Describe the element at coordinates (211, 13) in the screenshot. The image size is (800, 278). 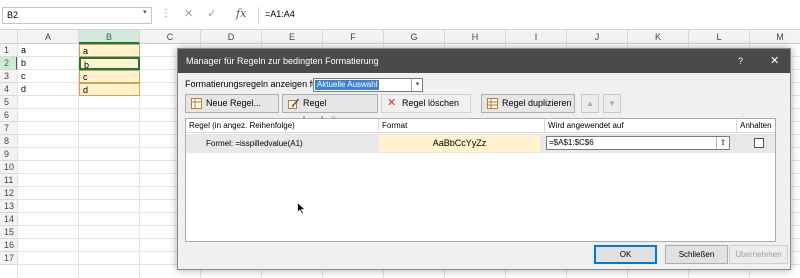
I see `check-icon: ✓` at that location.